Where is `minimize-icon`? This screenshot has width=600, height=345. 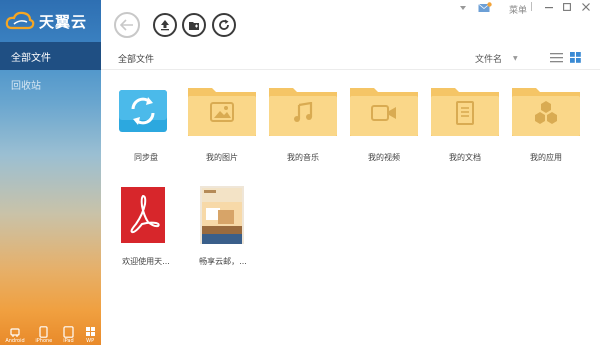 minimize-icon is located at coordinates (549, 8).